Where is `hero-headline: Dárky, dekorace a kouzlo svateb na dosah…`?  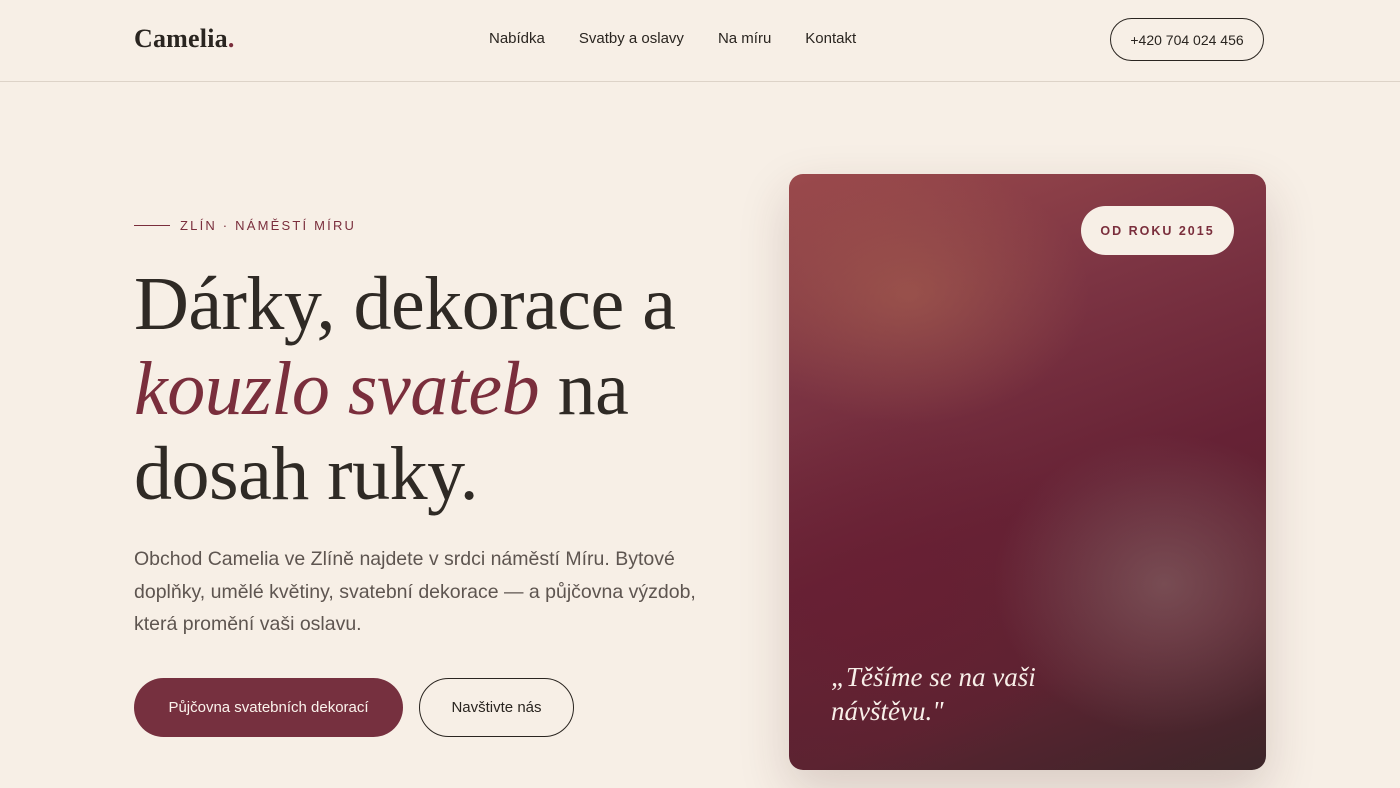 hero-headline: Dárky, dekorace a kouzlo svateb na dosah… is located at coordinates (444, 389).